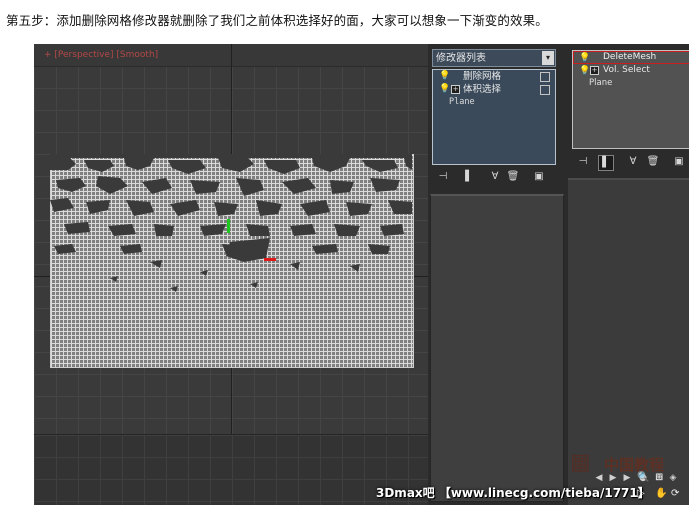  What do you see at coordinates (231, 469) in the screenshot?
I see `lower-viewport-grid` at bounding box center [231, 469].